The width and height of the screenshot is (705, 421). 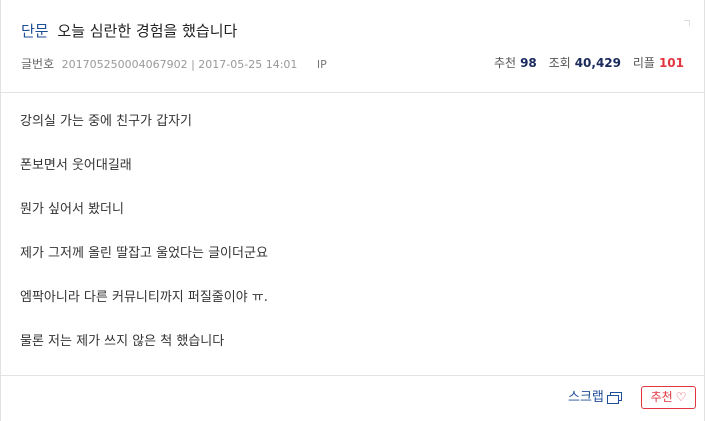 What do you see at coordinates (681, 397) in the screenshot?
I see `heart-outline-icon: ♡` at bounding box center [681, 397].